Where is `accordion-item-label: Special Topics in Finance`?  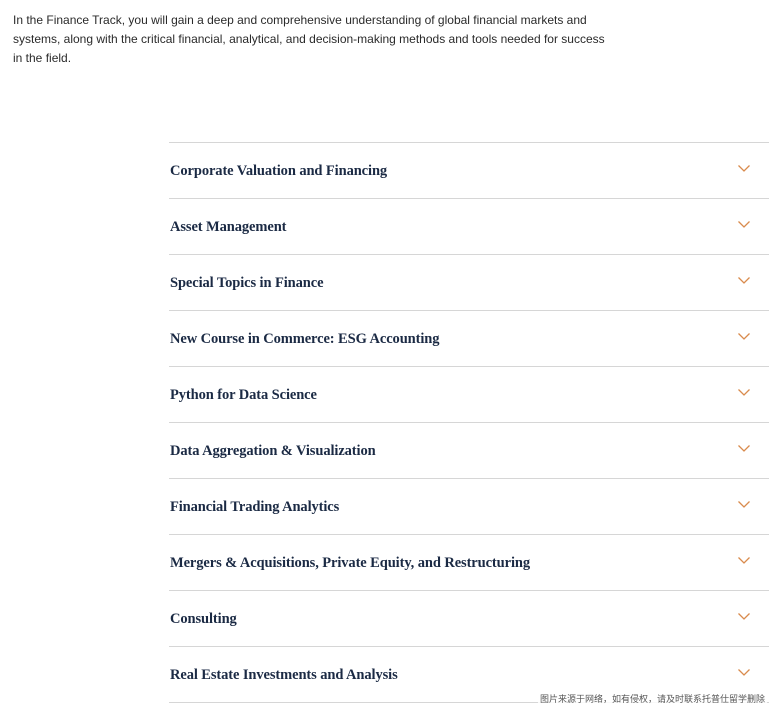
accordion-item-label: Special Topics in Finance is located at coordinates (247, 282).